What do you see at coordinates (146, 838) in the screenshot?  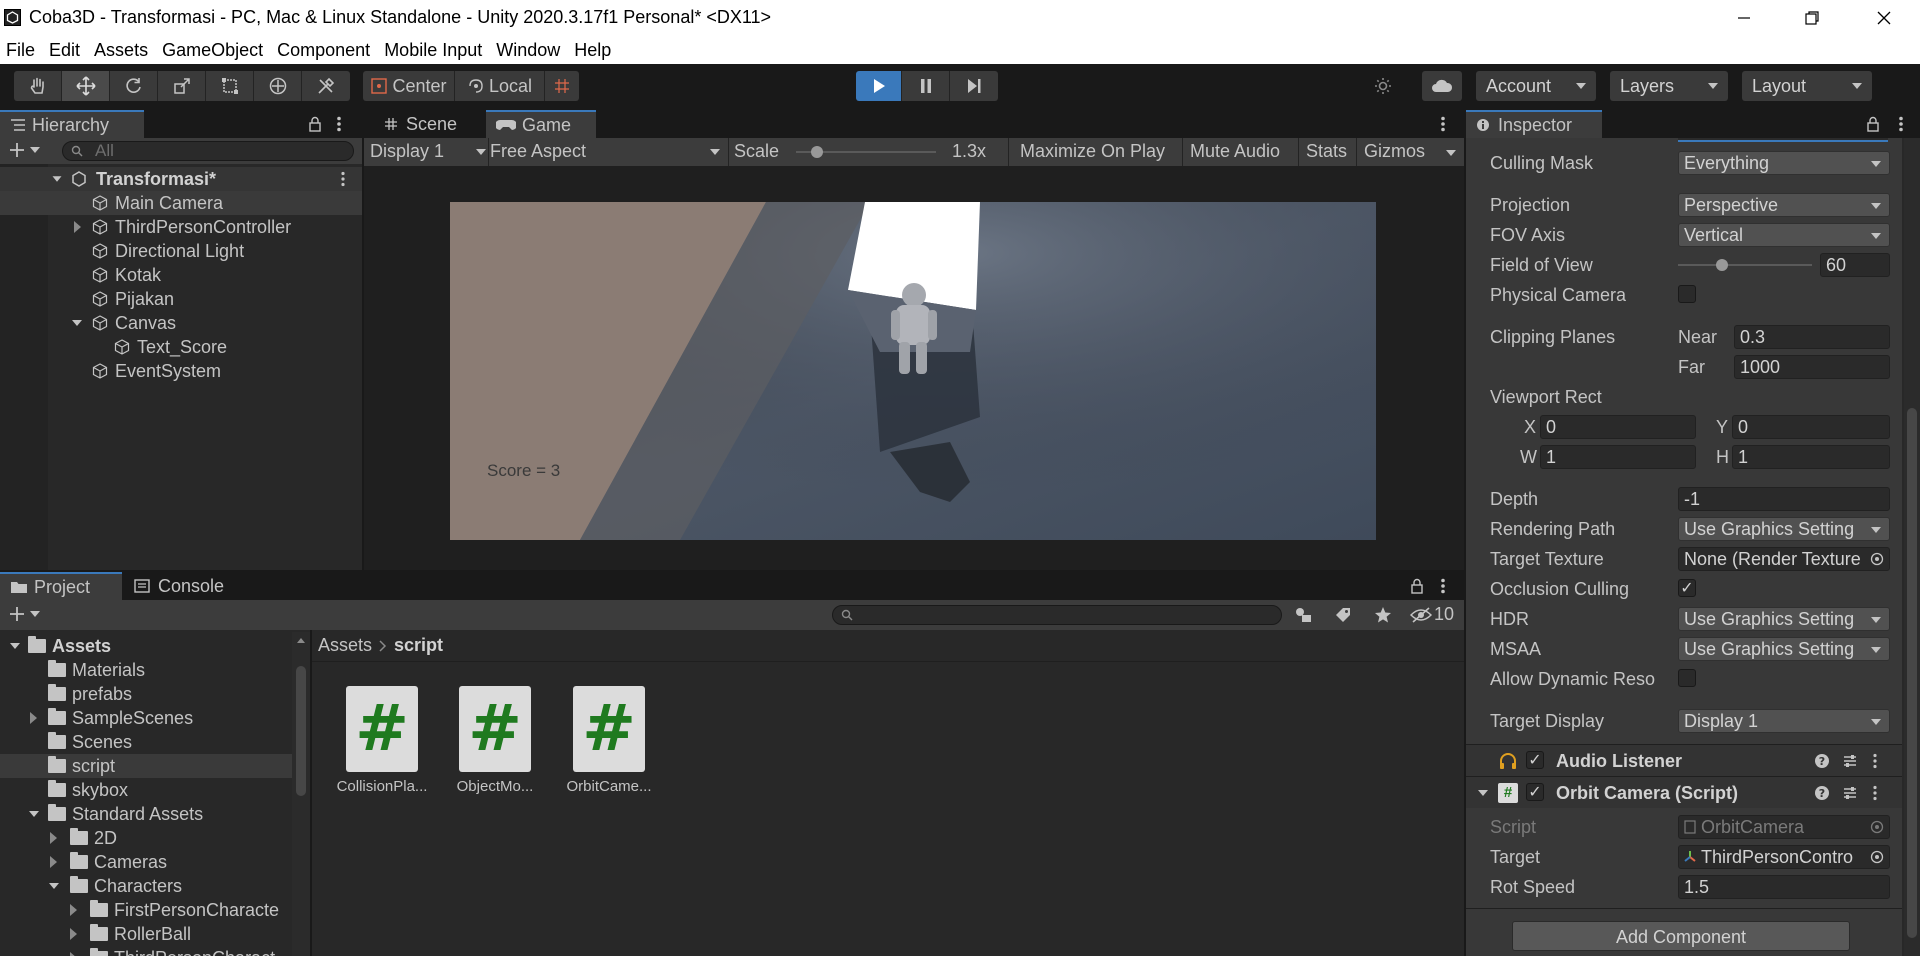 I see `tree-item-2d: 2D` at bounding box center [146, 838].